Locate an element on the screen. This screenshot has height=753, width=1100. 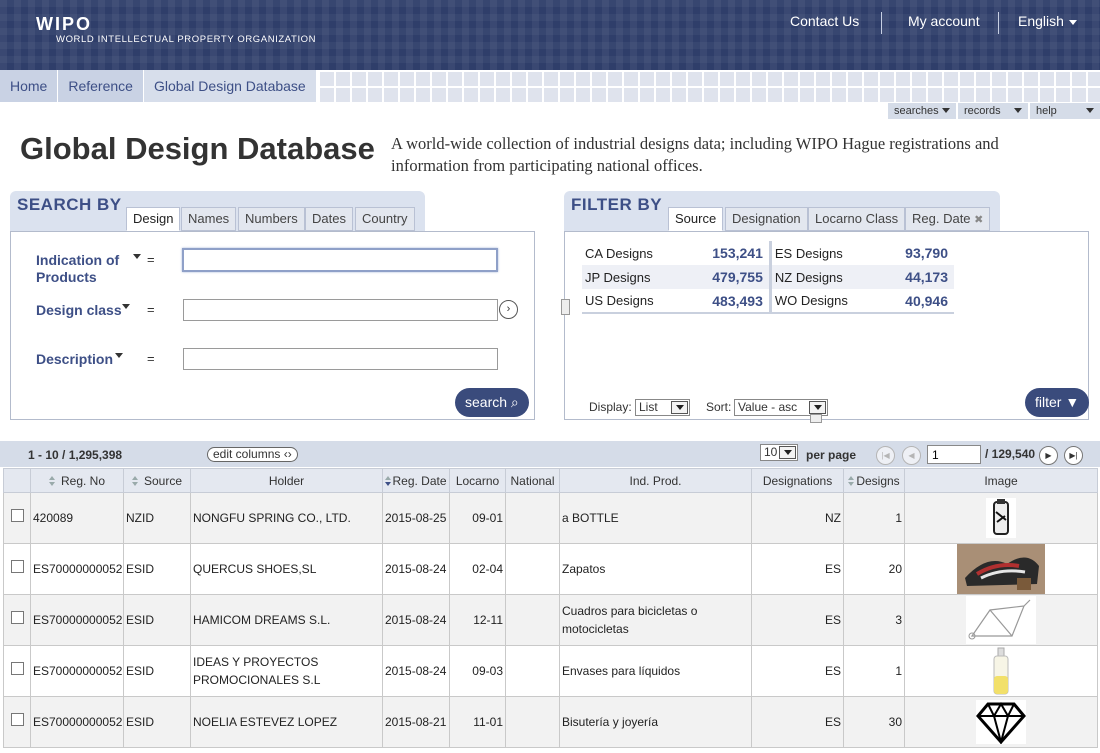
per-page-select: 10 is located at coordinates (779, 452).